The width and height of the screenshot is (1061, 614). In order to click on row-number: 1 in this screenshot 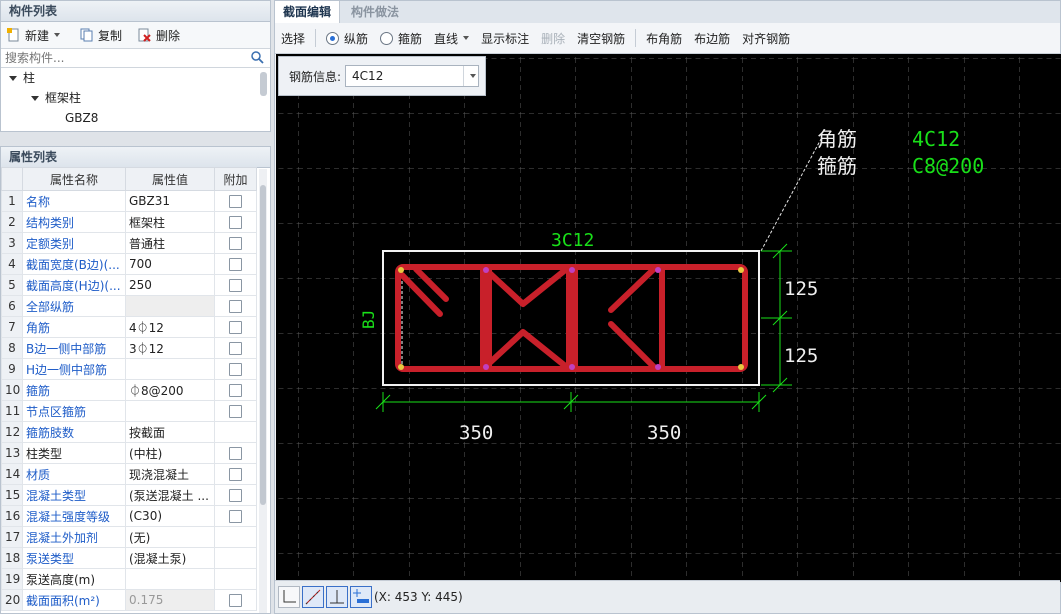, I will do `click(12, 201)`.